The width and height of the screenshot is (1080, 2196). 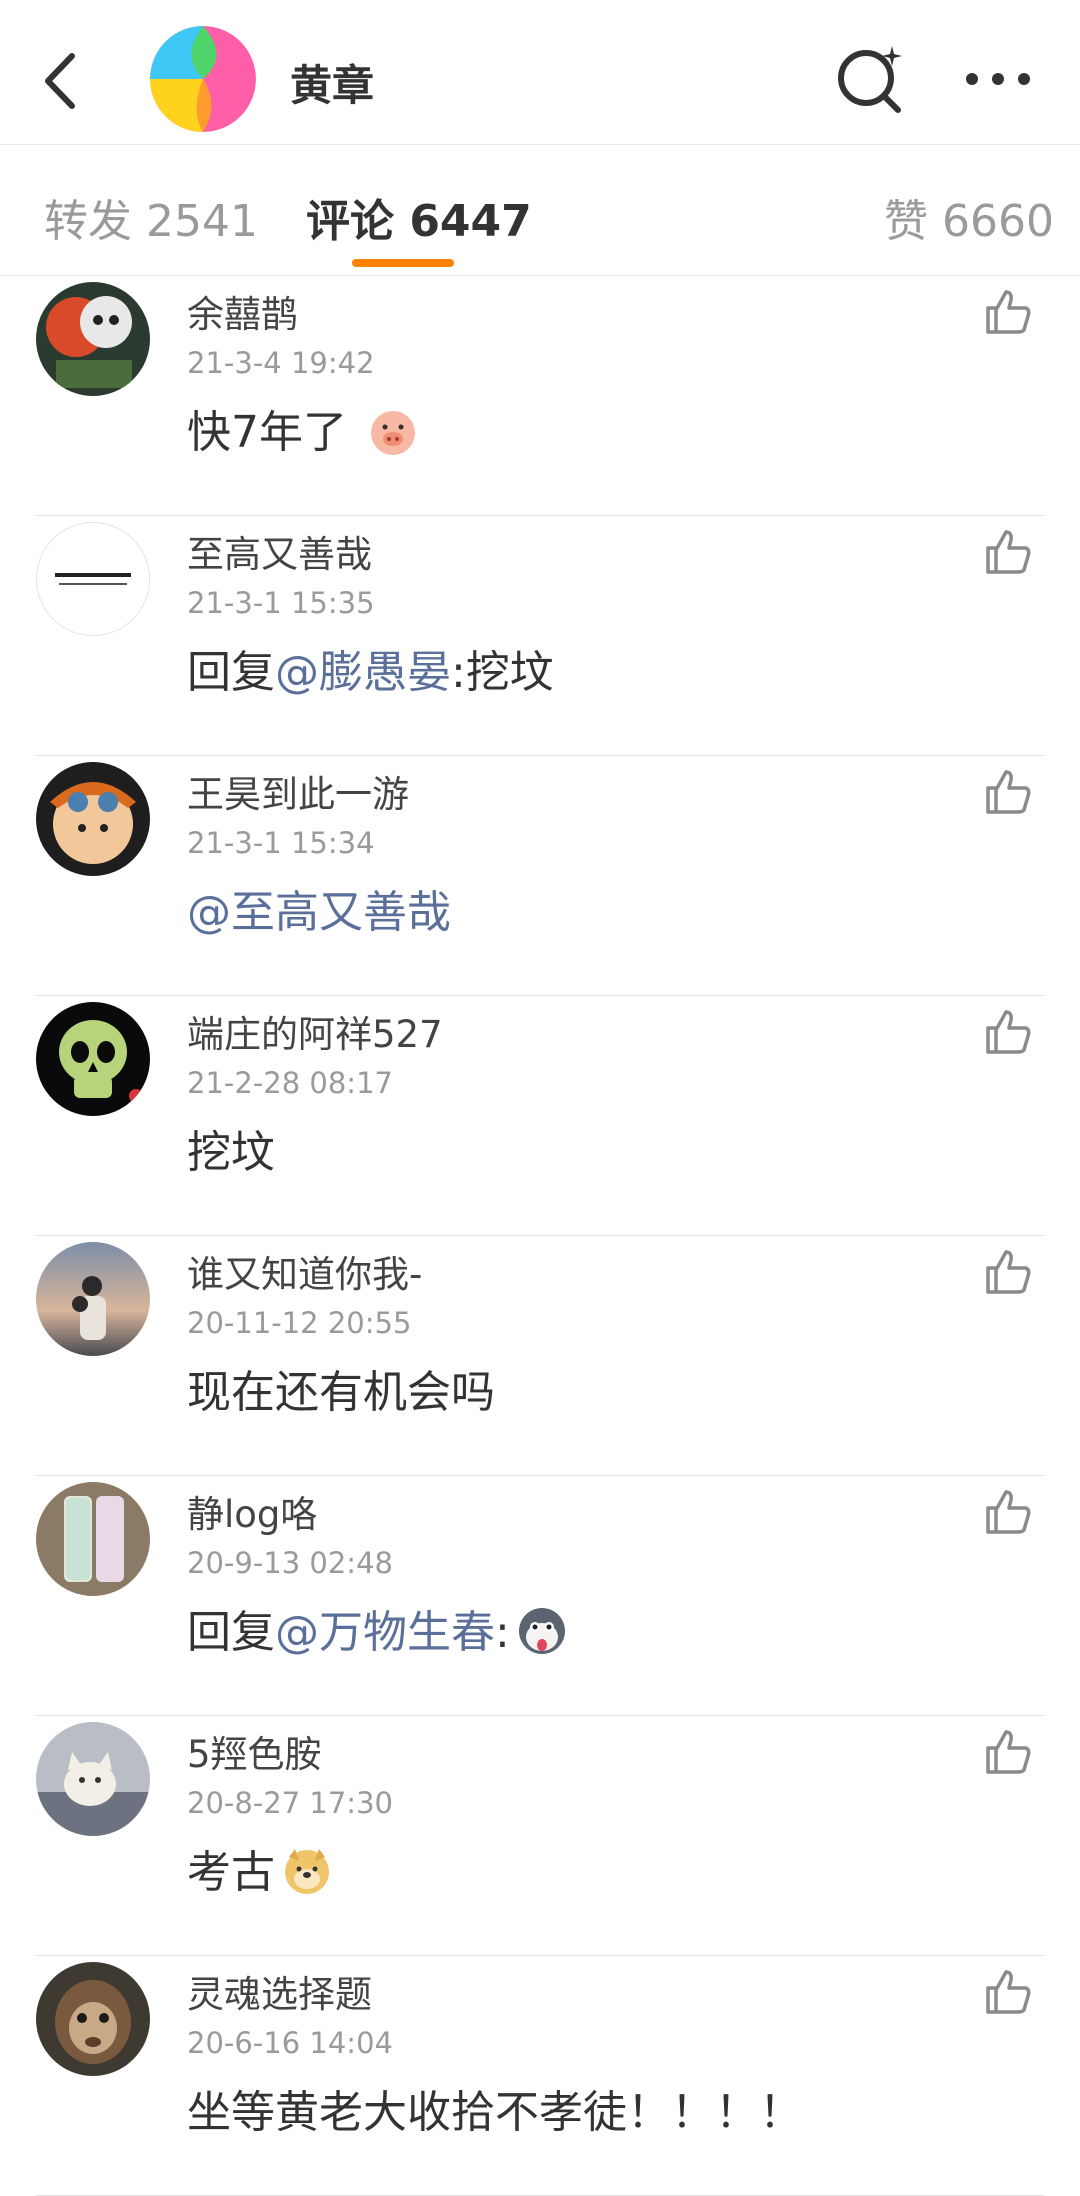 I want to click on comment-item: 静log咯 20-9-13 02:48 回复@万物生春:, so click(x=540, y=1596).